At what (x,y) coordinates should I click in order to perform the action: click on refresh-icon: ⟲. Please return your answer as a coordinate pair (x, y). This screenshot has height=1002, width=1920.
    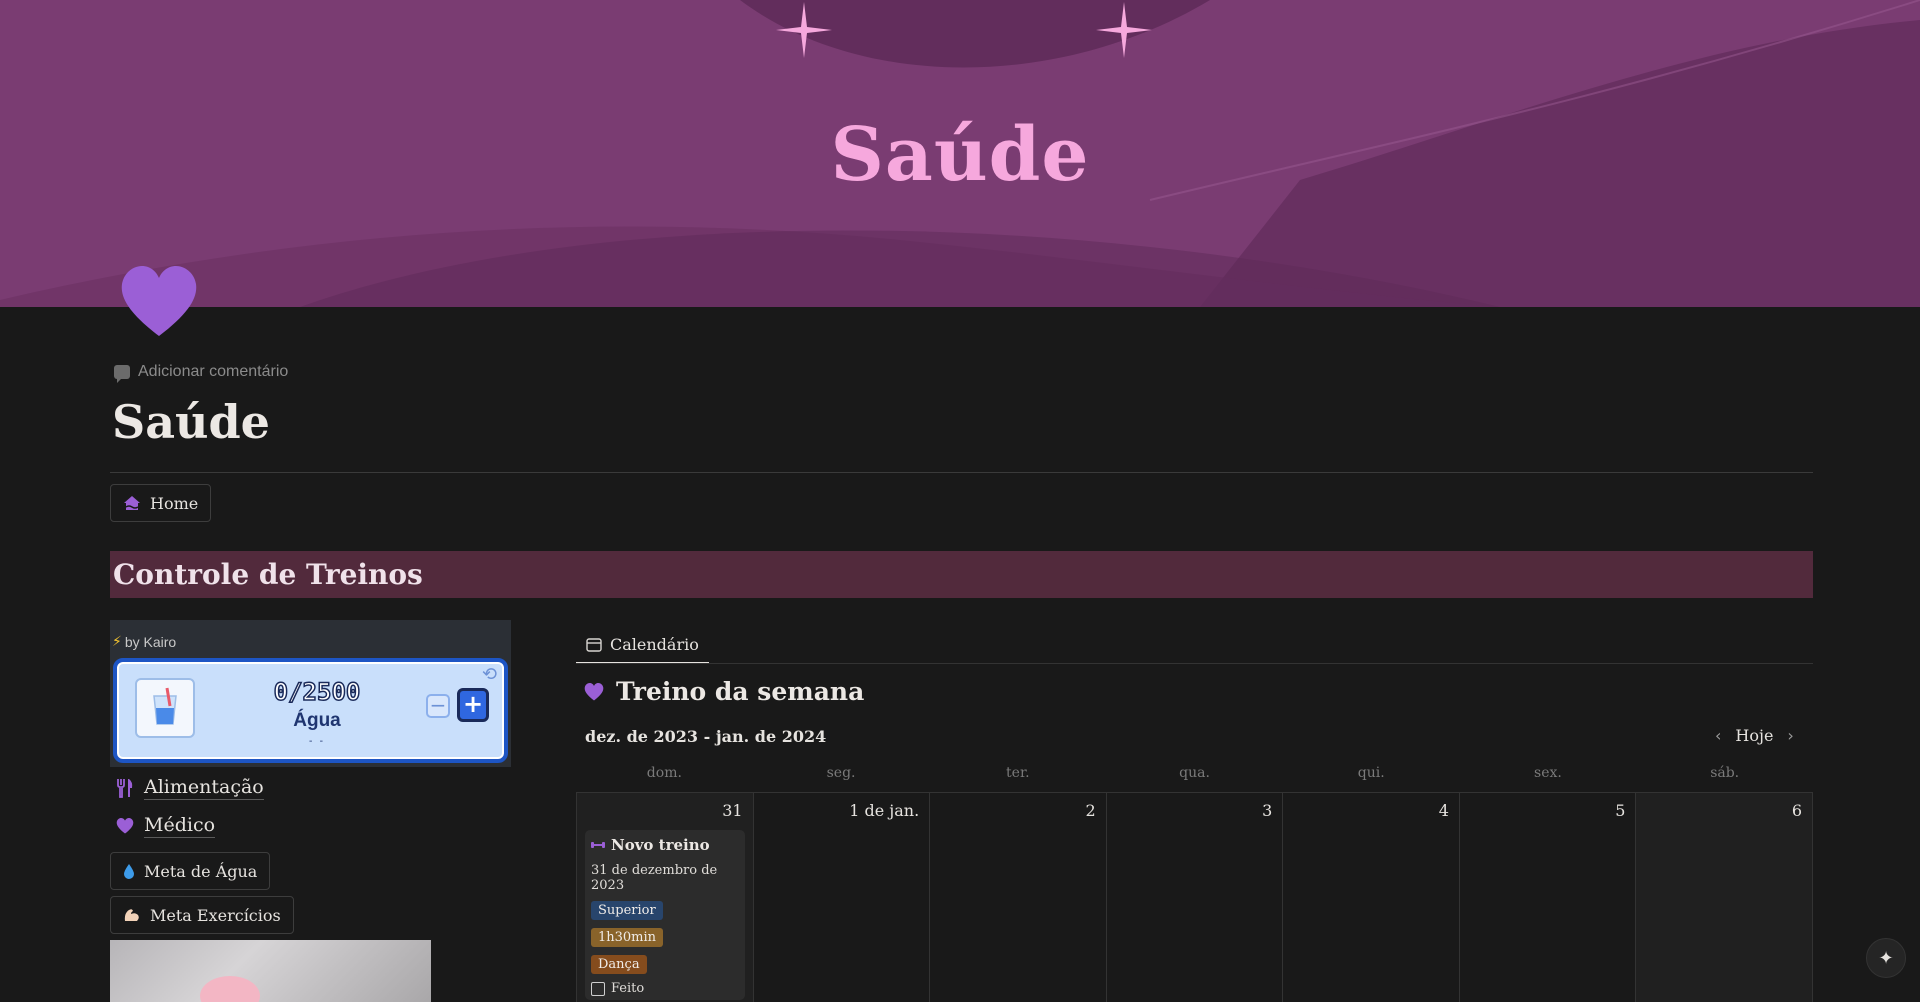
    Looking at the image, I should click on (489, 674).